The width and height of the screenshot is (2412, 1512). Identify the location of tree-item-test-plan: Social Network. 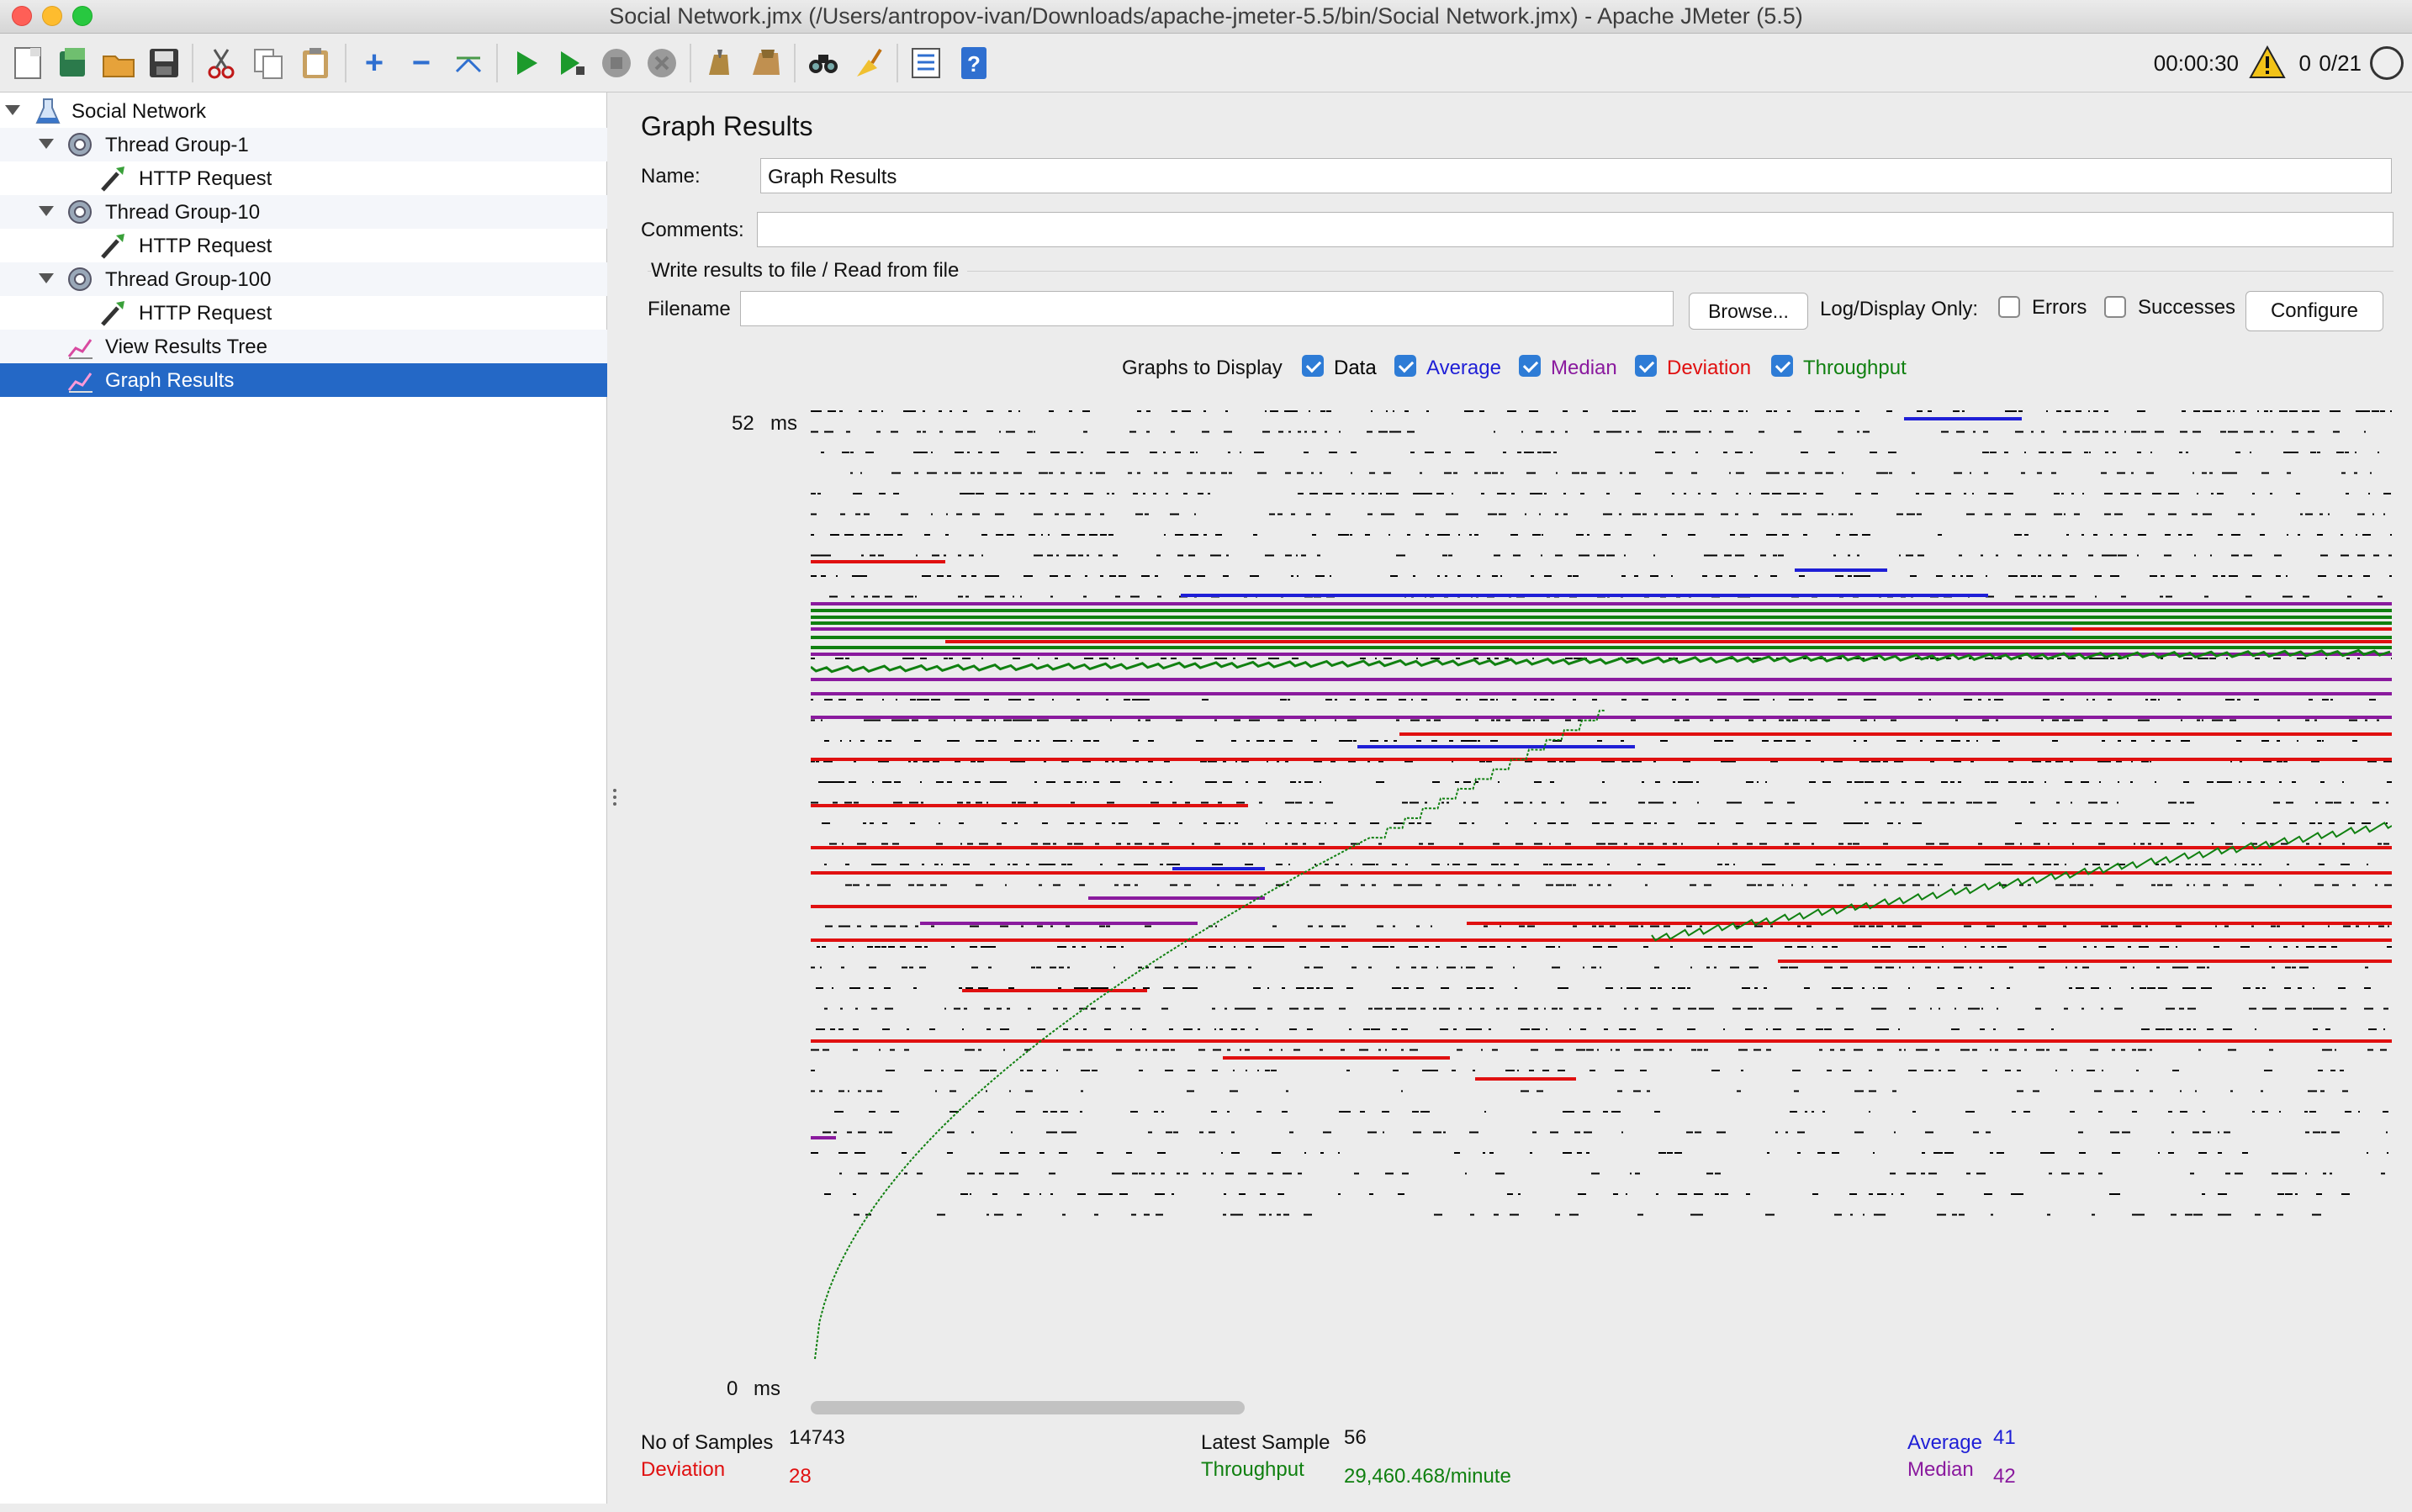
(303, 111).